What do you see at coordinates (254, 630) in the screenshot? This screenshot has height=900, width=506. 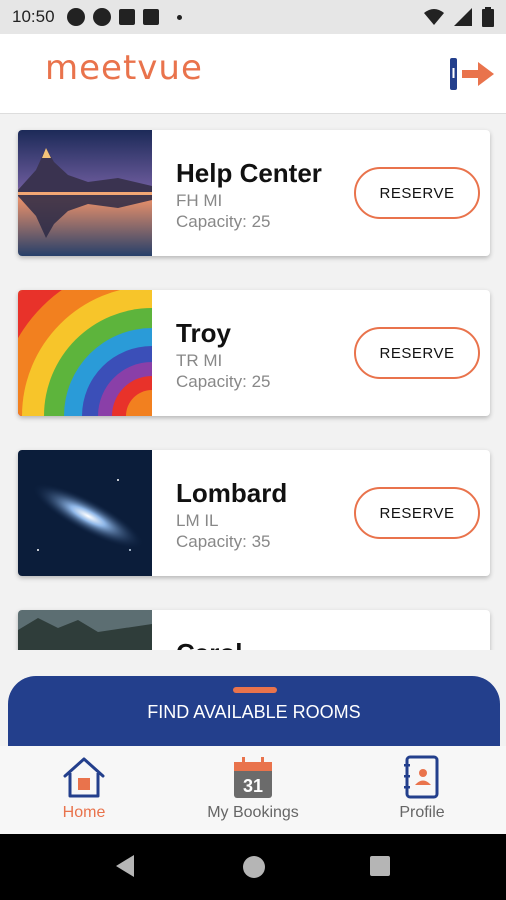 I see `room-card: Carol` at bounding box center [254, 630].